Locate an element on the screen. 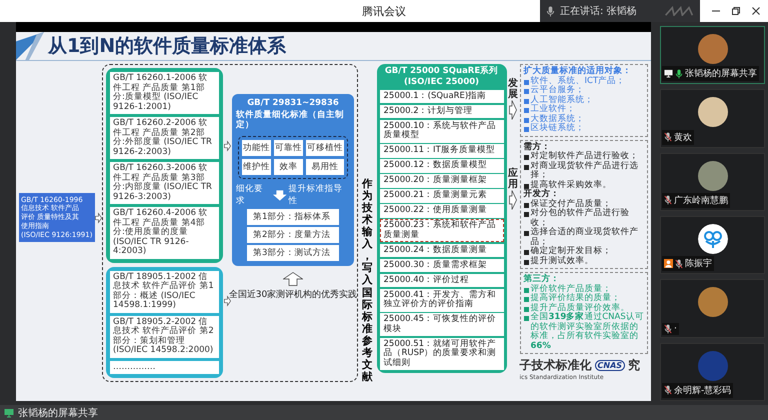 The height and width of the screenshot is (420, 768). name-label: 余明辉-慧彩码 is located at coordinates (698, 390).